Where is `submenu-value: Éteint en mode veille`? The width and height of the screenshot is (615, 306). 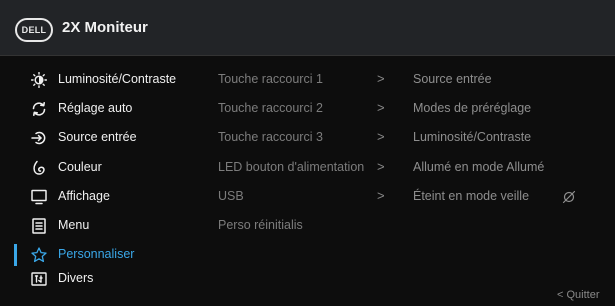
submenu-value: Éteint en mode veille is located at coordinates (471, 196).